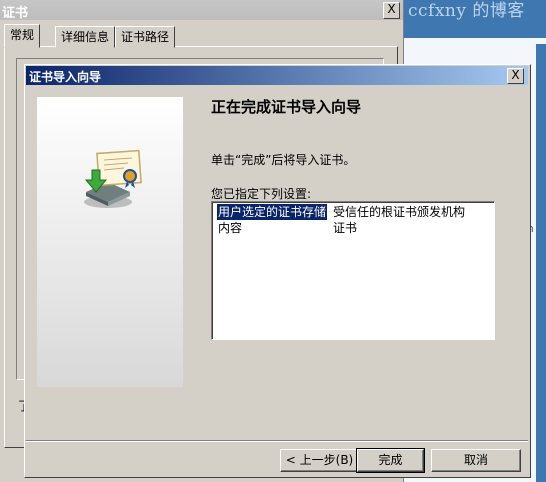 Image resolution: width=546 pixels, height=482 pixels. What do you see at coordinates (145, 37) in the screenshot?
I see `tab-certification-path: 证书路径` at bounding box center [145, 37].